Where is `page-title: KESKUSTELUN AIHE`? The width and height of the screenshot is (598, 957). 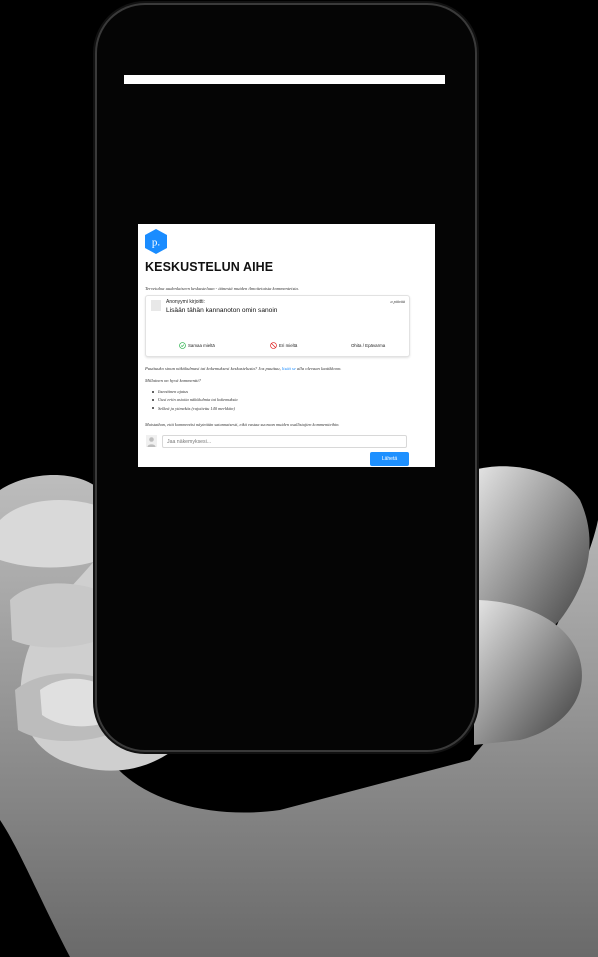 page-title: KESKUSTELUN AIHE is located at coordinates (209, 267).